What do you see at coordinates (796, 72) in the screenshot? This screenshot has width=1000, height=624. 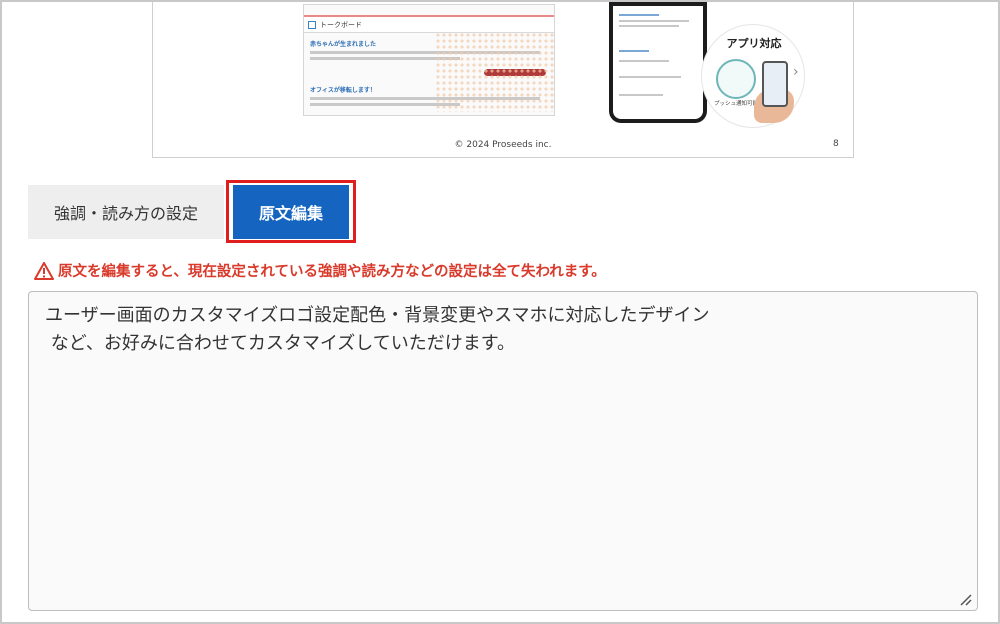 I see `chevron-right-icon: ›` at bounding box center [796, 72].